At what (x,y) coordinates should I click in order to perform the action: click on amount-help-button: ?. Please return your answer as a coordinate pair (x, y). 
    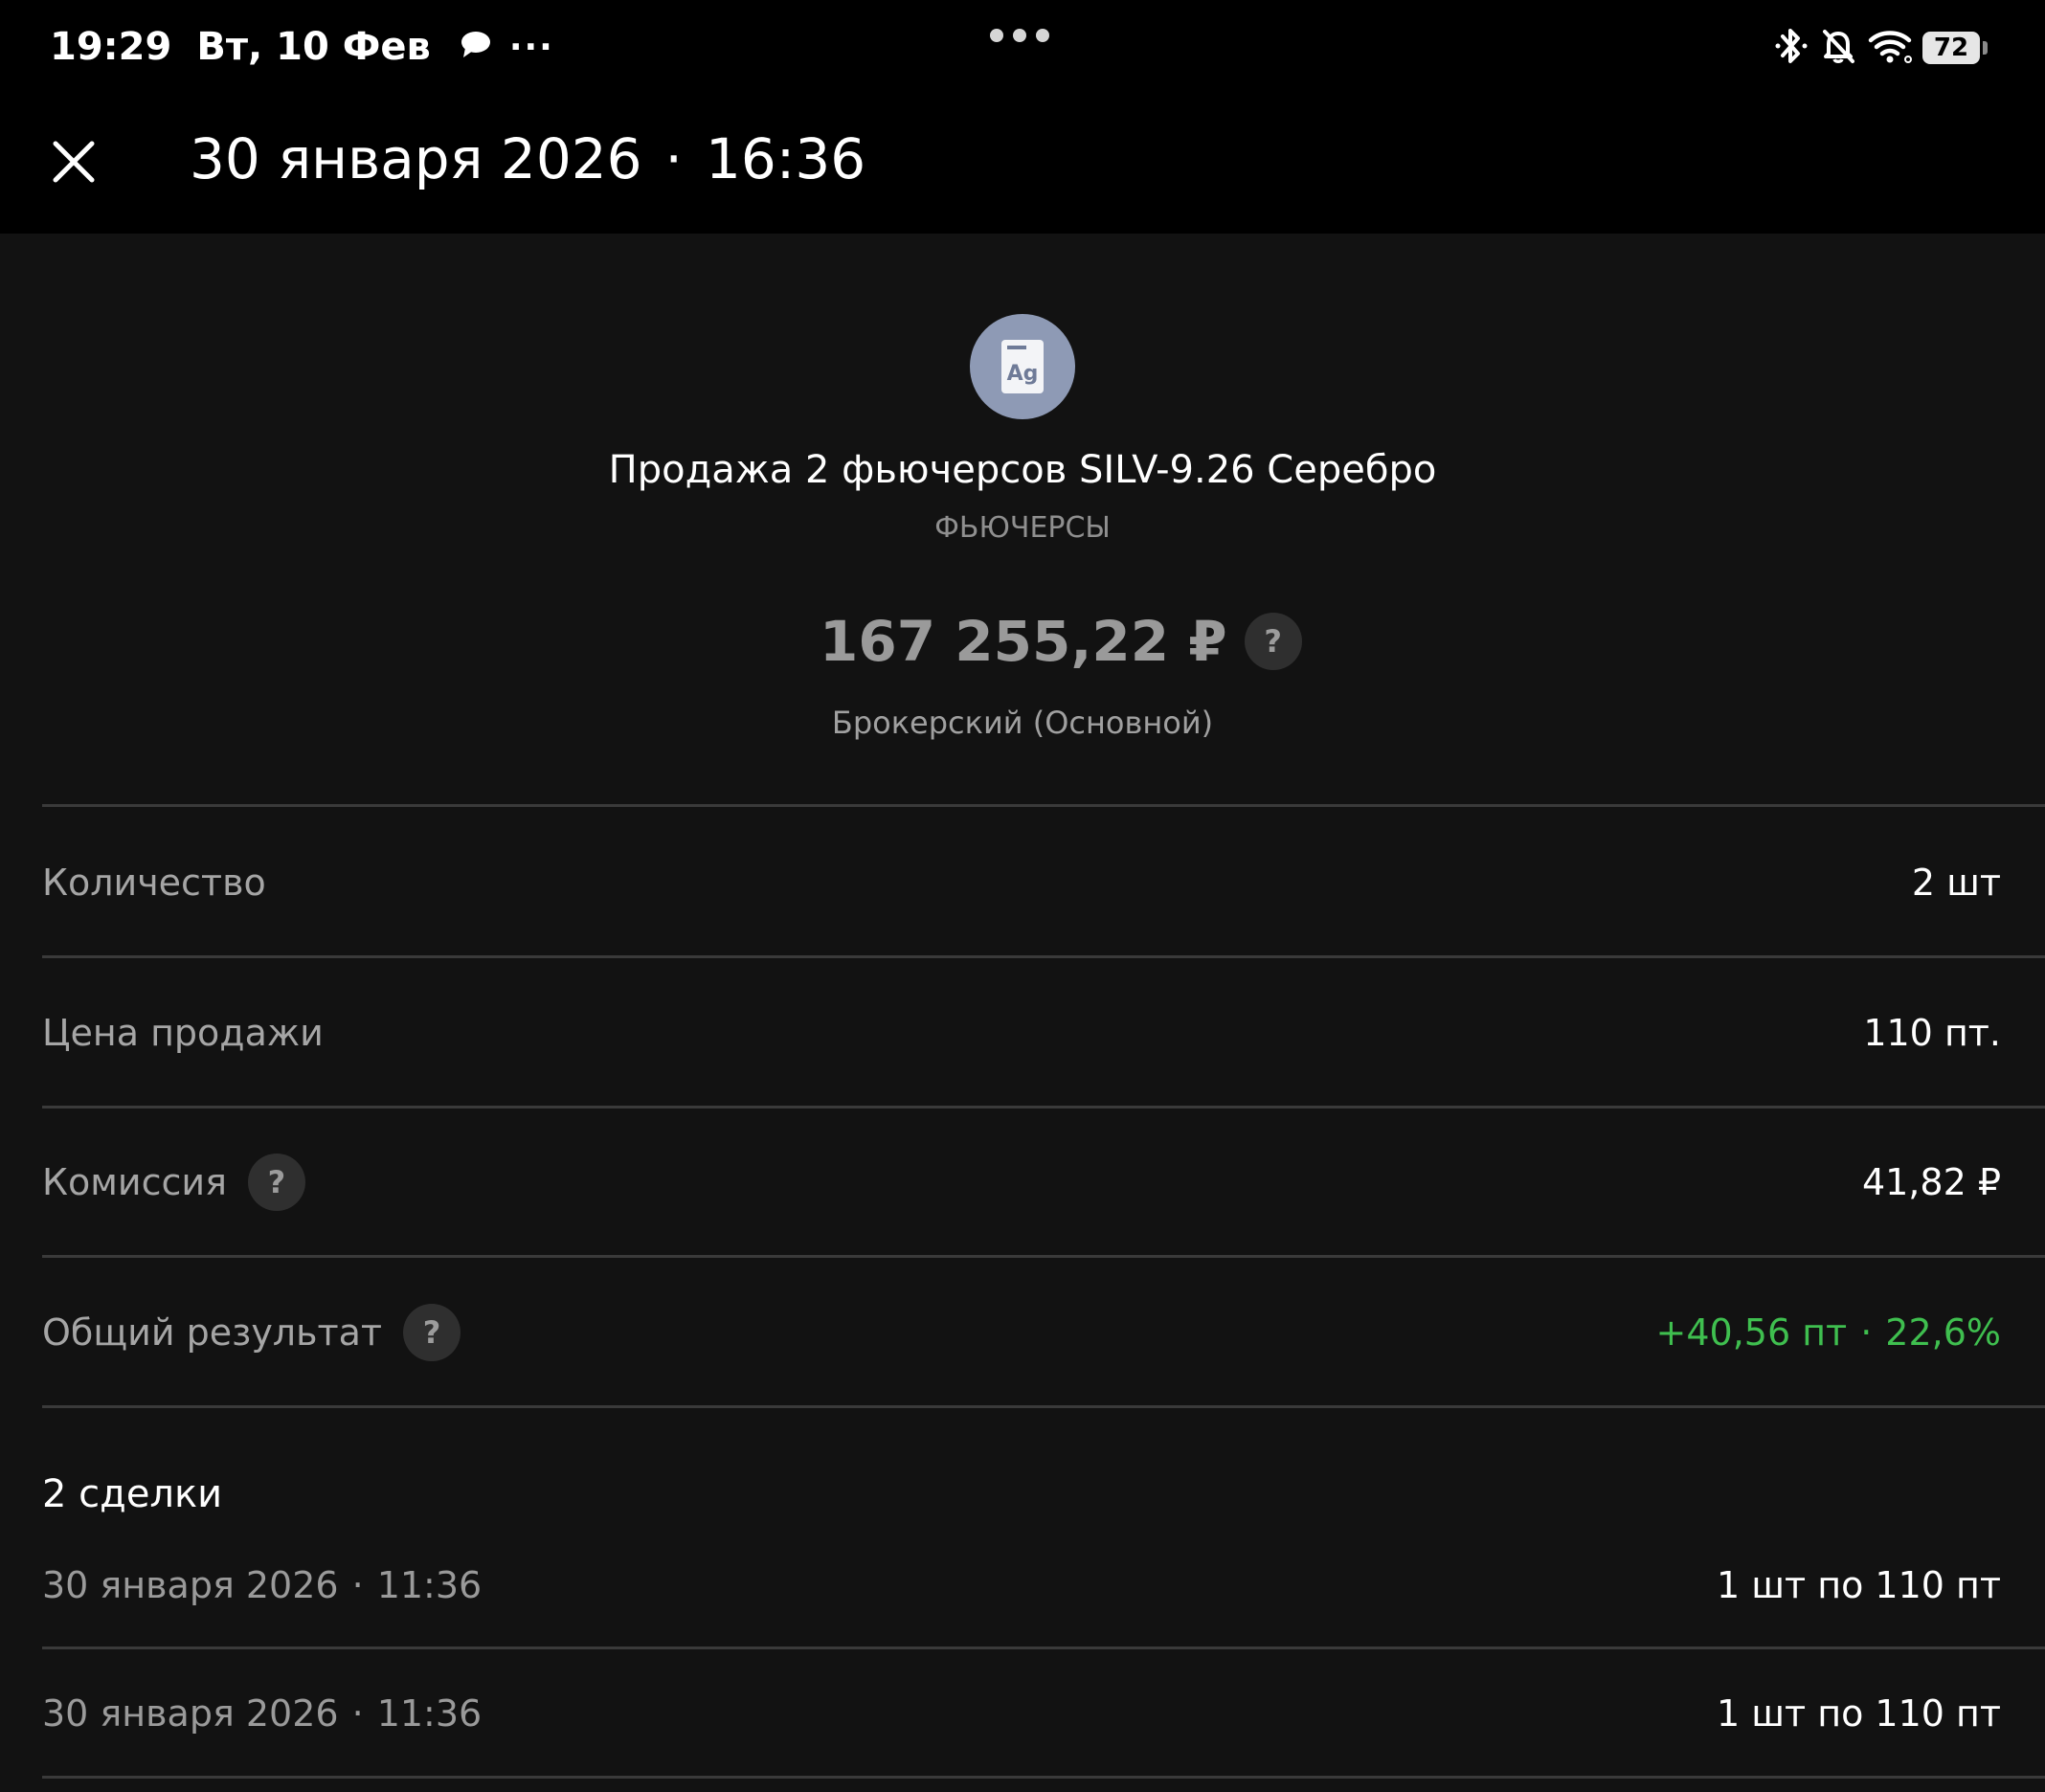
    Looking at the image, I should click on (1273, 642).